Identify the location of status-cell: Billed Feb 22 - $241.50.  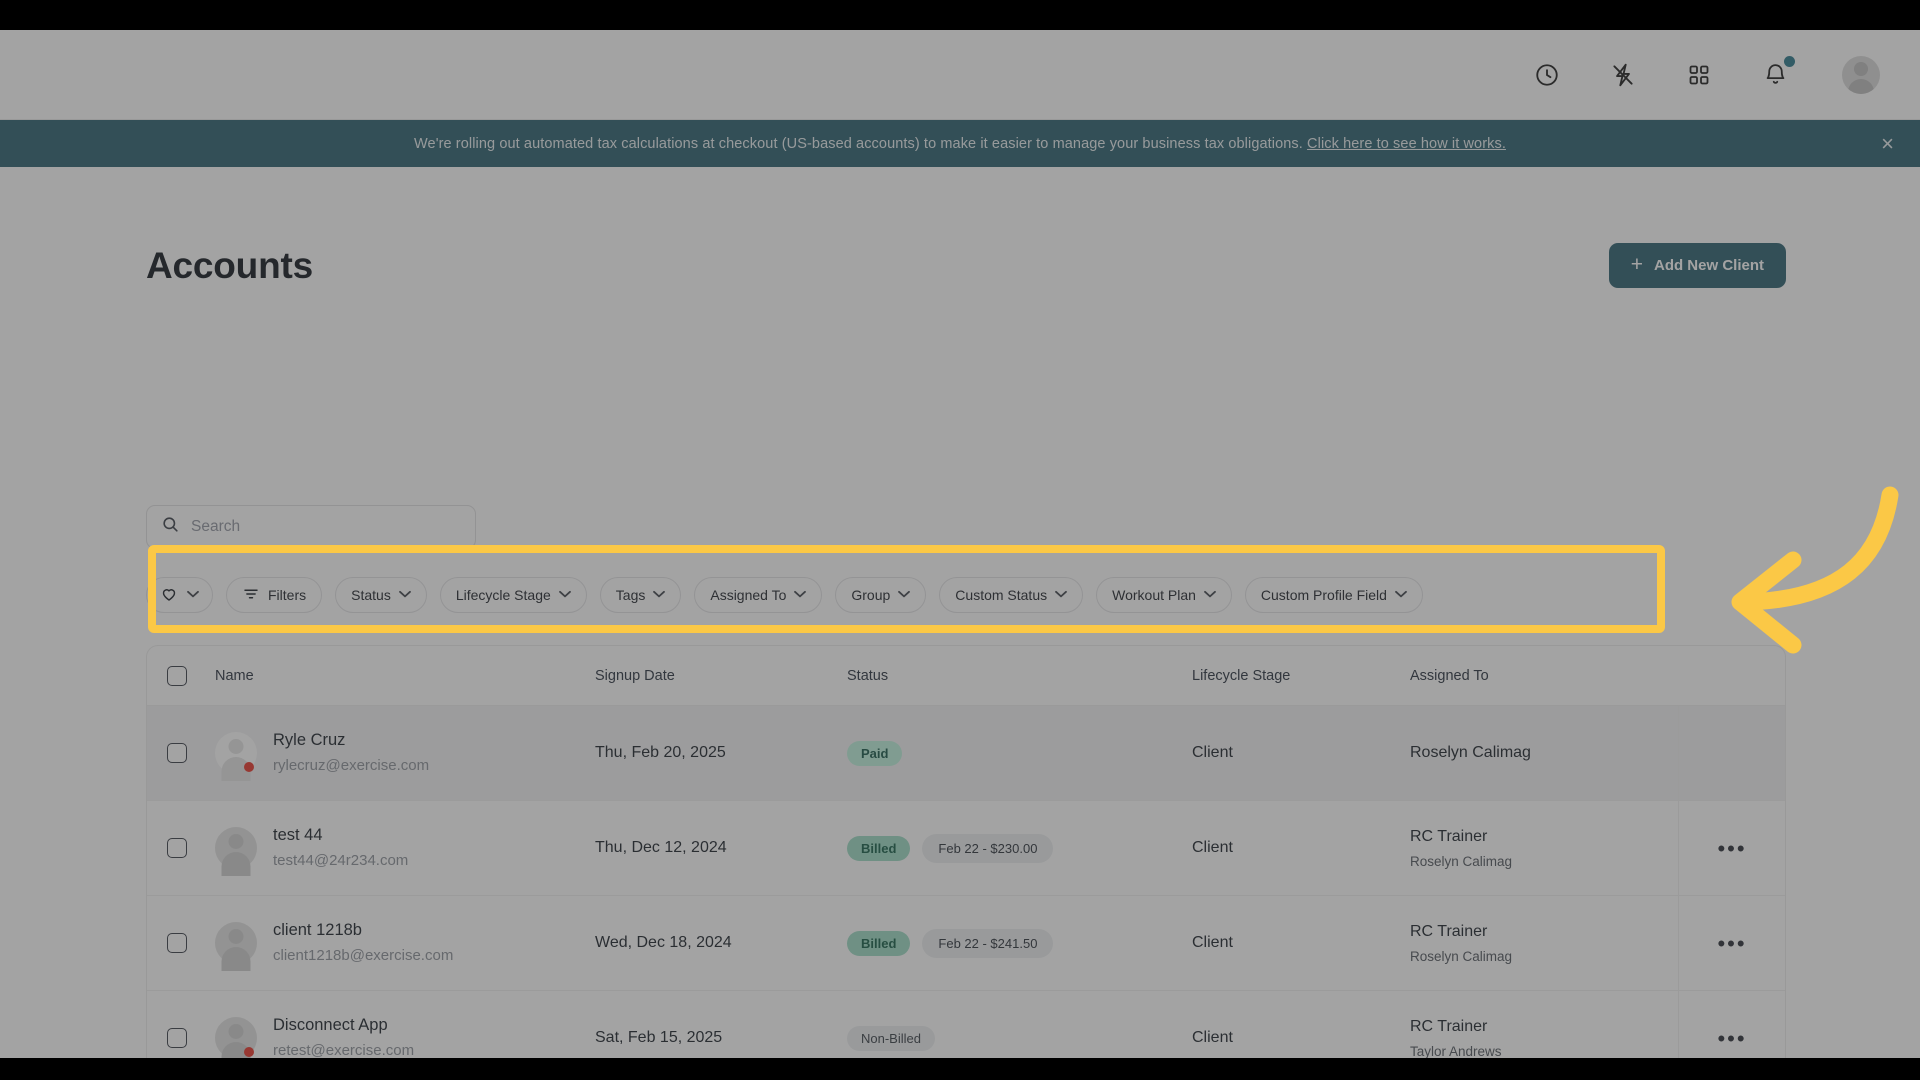
(1019, 943).